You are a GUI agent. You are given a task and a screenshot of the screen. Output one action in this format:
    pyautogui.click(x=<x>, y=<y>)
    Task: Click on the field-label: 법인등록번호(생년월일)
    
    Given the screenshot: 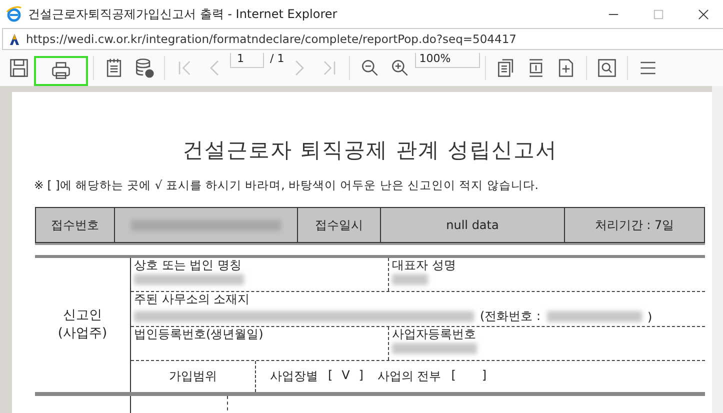 What is the action you would take?
    pyautogui.click(x=199, y=334)
    